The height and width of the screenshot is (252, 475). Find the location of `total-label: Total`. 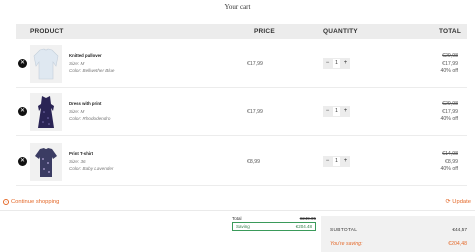

total-label: Total is located at coordinates (237, 218).